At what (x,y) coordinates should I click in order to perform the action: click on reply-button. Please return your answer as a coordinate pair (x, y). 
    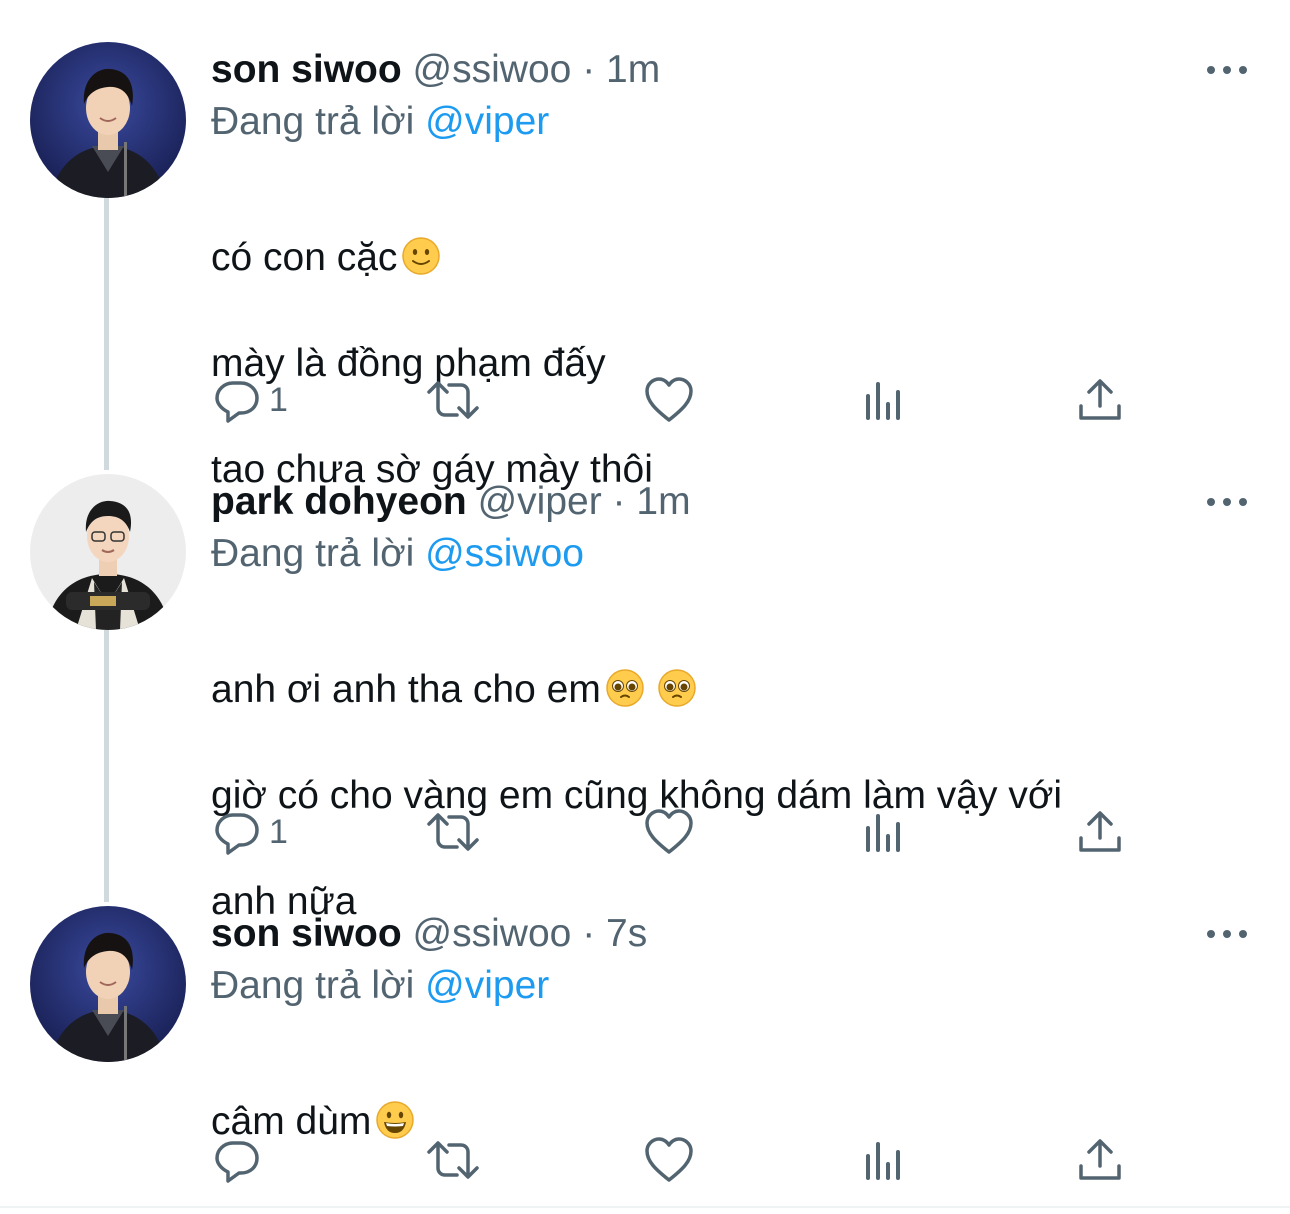
    Looking at the image, I should click on (241, 1160).